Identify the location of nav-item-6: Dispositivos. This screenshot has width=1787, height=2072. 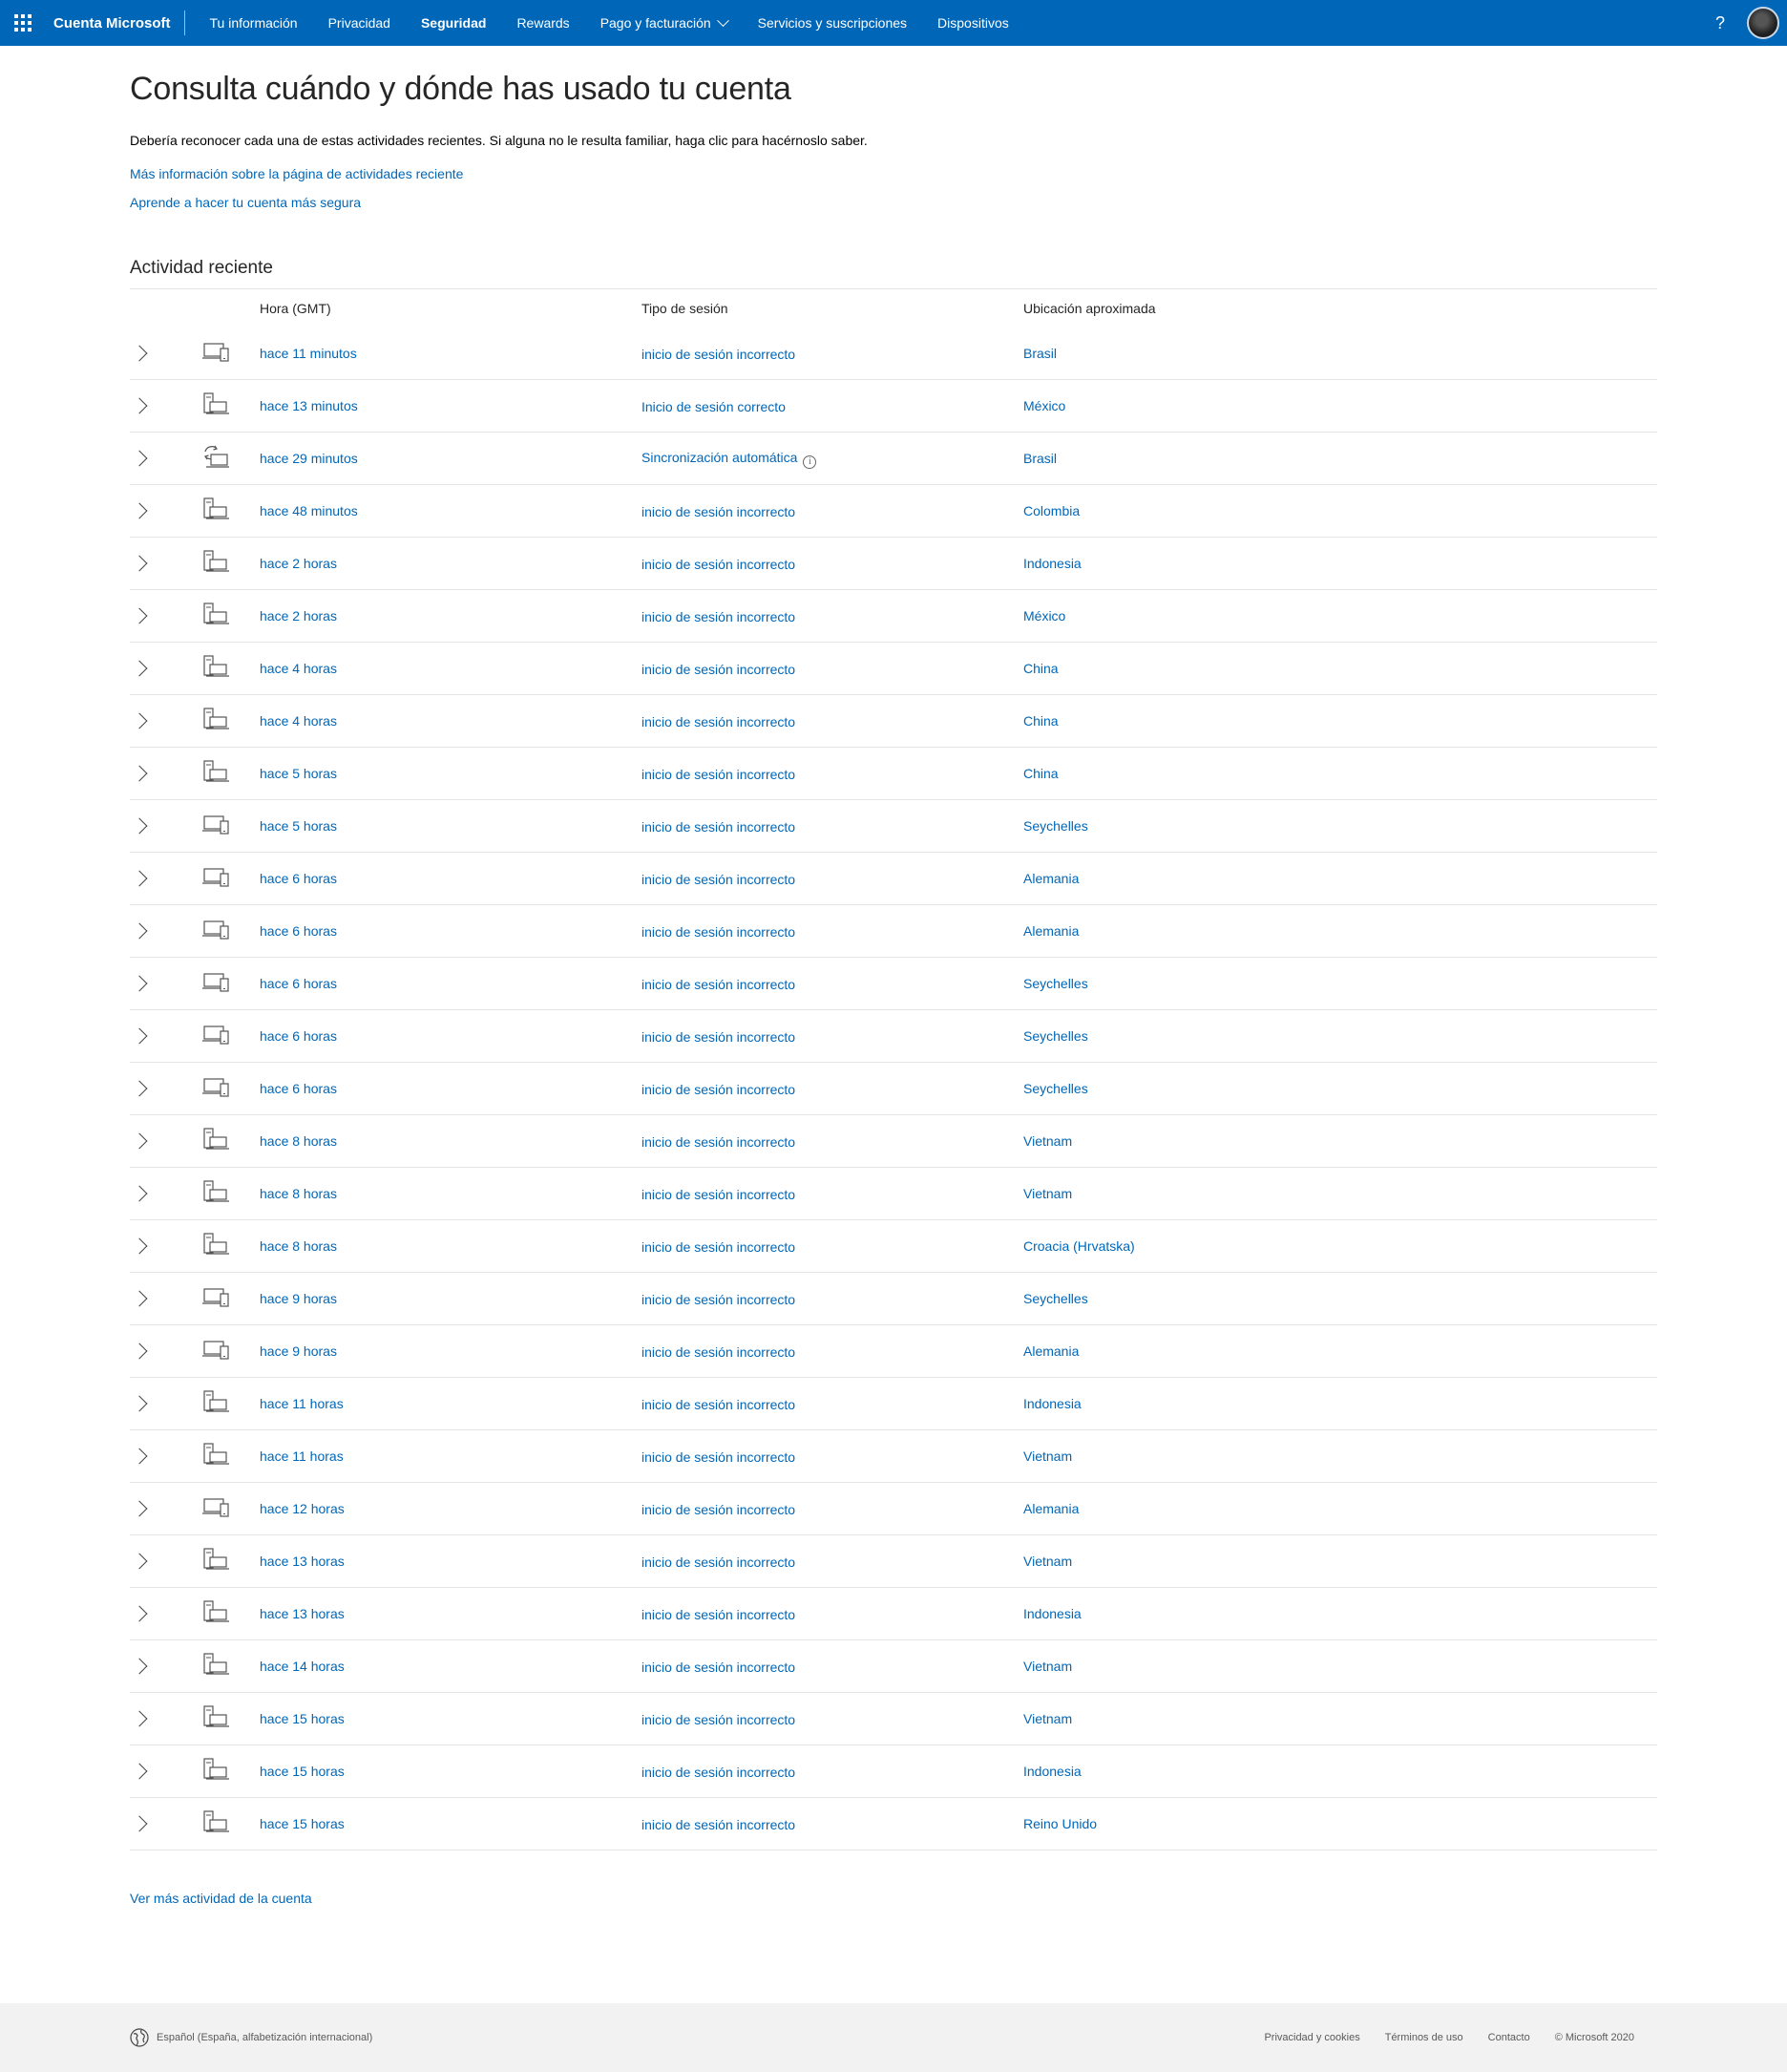
(973, 23).